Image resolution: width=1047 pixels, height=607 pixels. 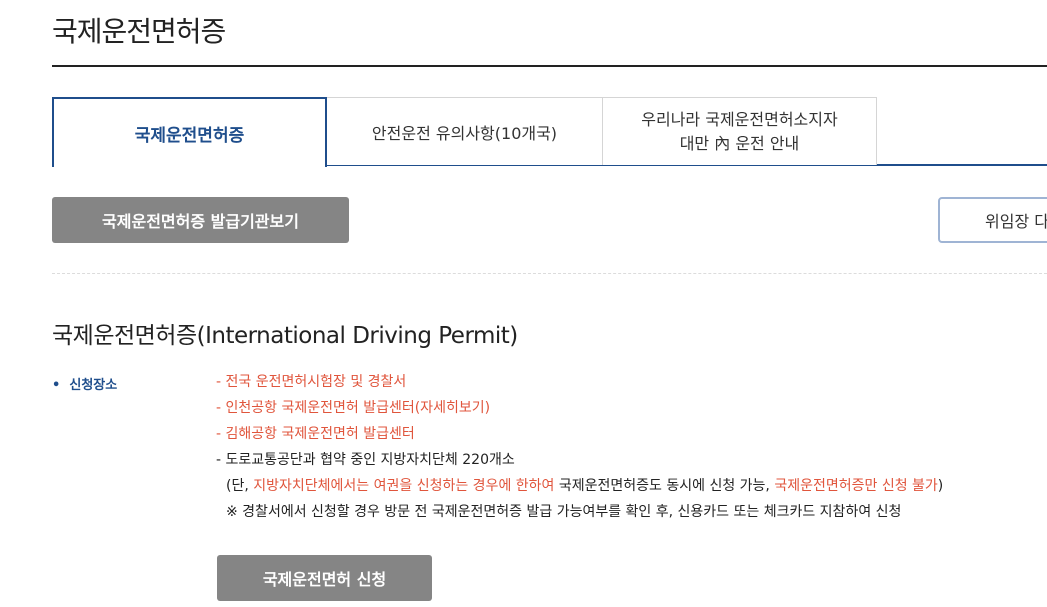 What do you see at coordinates (856, 486) in the screenshot?
I see `note-highlight-2: 국제운전면허증만 신청 불가` at bounding box center [856, 486].